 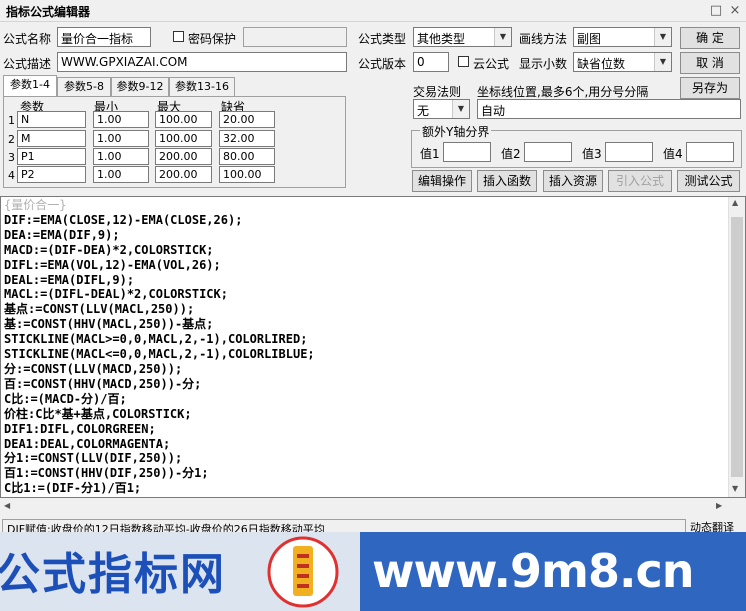 What do you see at coordinates (113, 574) in the screenshot?
I see `banner-site-name: 公式指标网` at bounding box center [113, 574].